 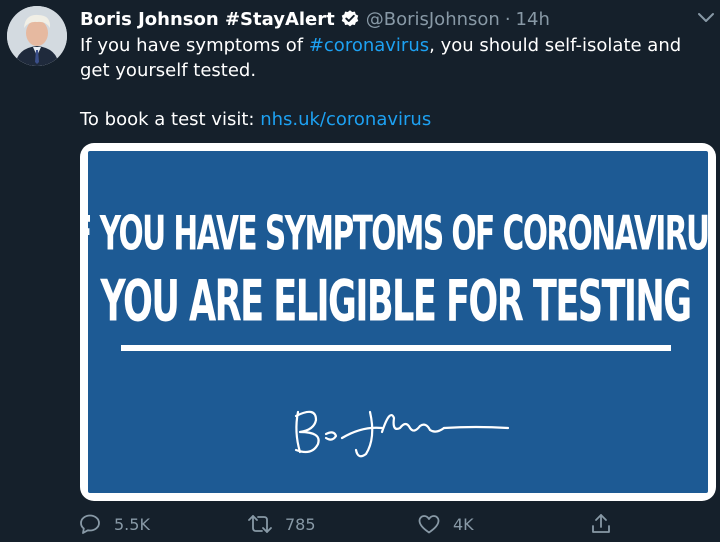 I want to click on graphic-line-1: IF YOU HAVE SYMPTOMS OF CORONAVIRUS, so click(x=398, y=233).